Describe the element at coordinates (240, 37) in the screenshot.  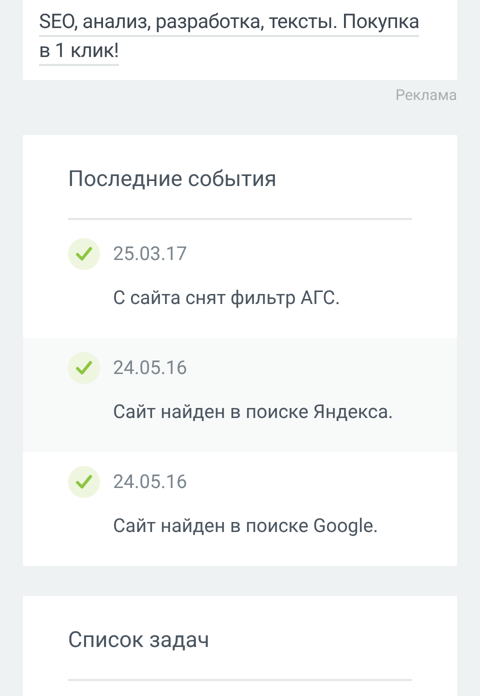
I see `ad-link: SEO, анализ, разработка, тексты. Покупка в 1 клик!` at that location.